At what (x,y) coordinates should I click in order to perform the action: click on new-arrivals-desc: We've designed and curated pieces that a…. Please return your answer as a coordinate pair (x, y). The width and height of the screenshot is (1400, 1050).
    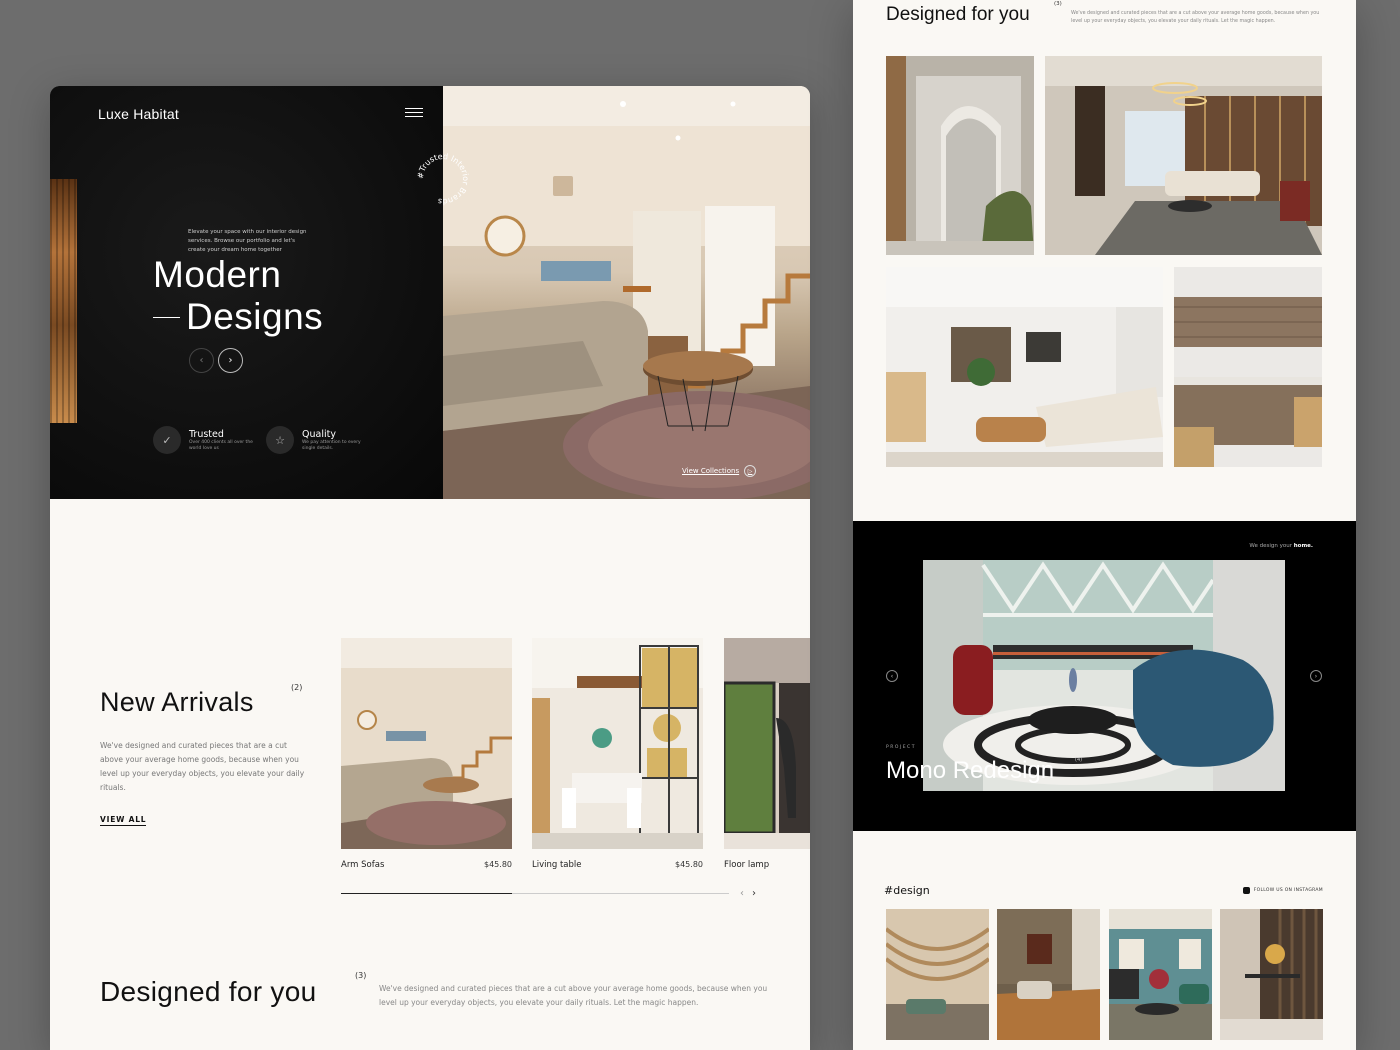
    Looking at the image, I should click on (202, 766).